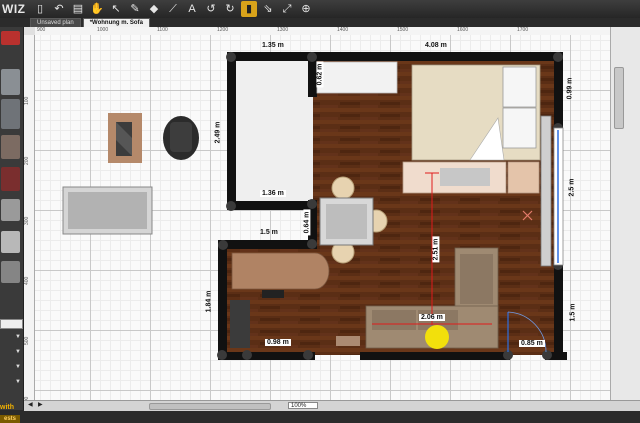  I want to click on bed-furniture, so click(476, 112).